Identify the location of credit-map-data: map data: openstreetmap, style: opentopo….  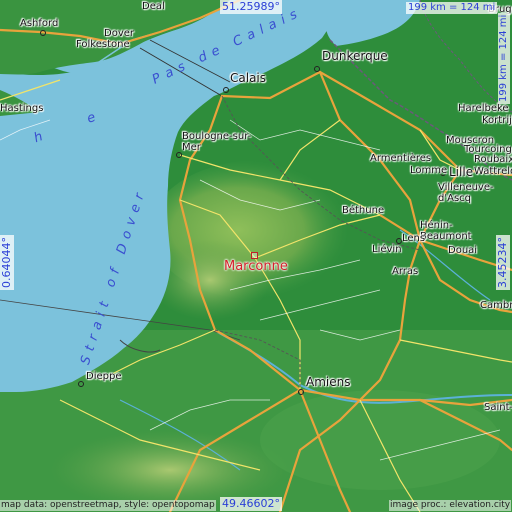
(108, 505).